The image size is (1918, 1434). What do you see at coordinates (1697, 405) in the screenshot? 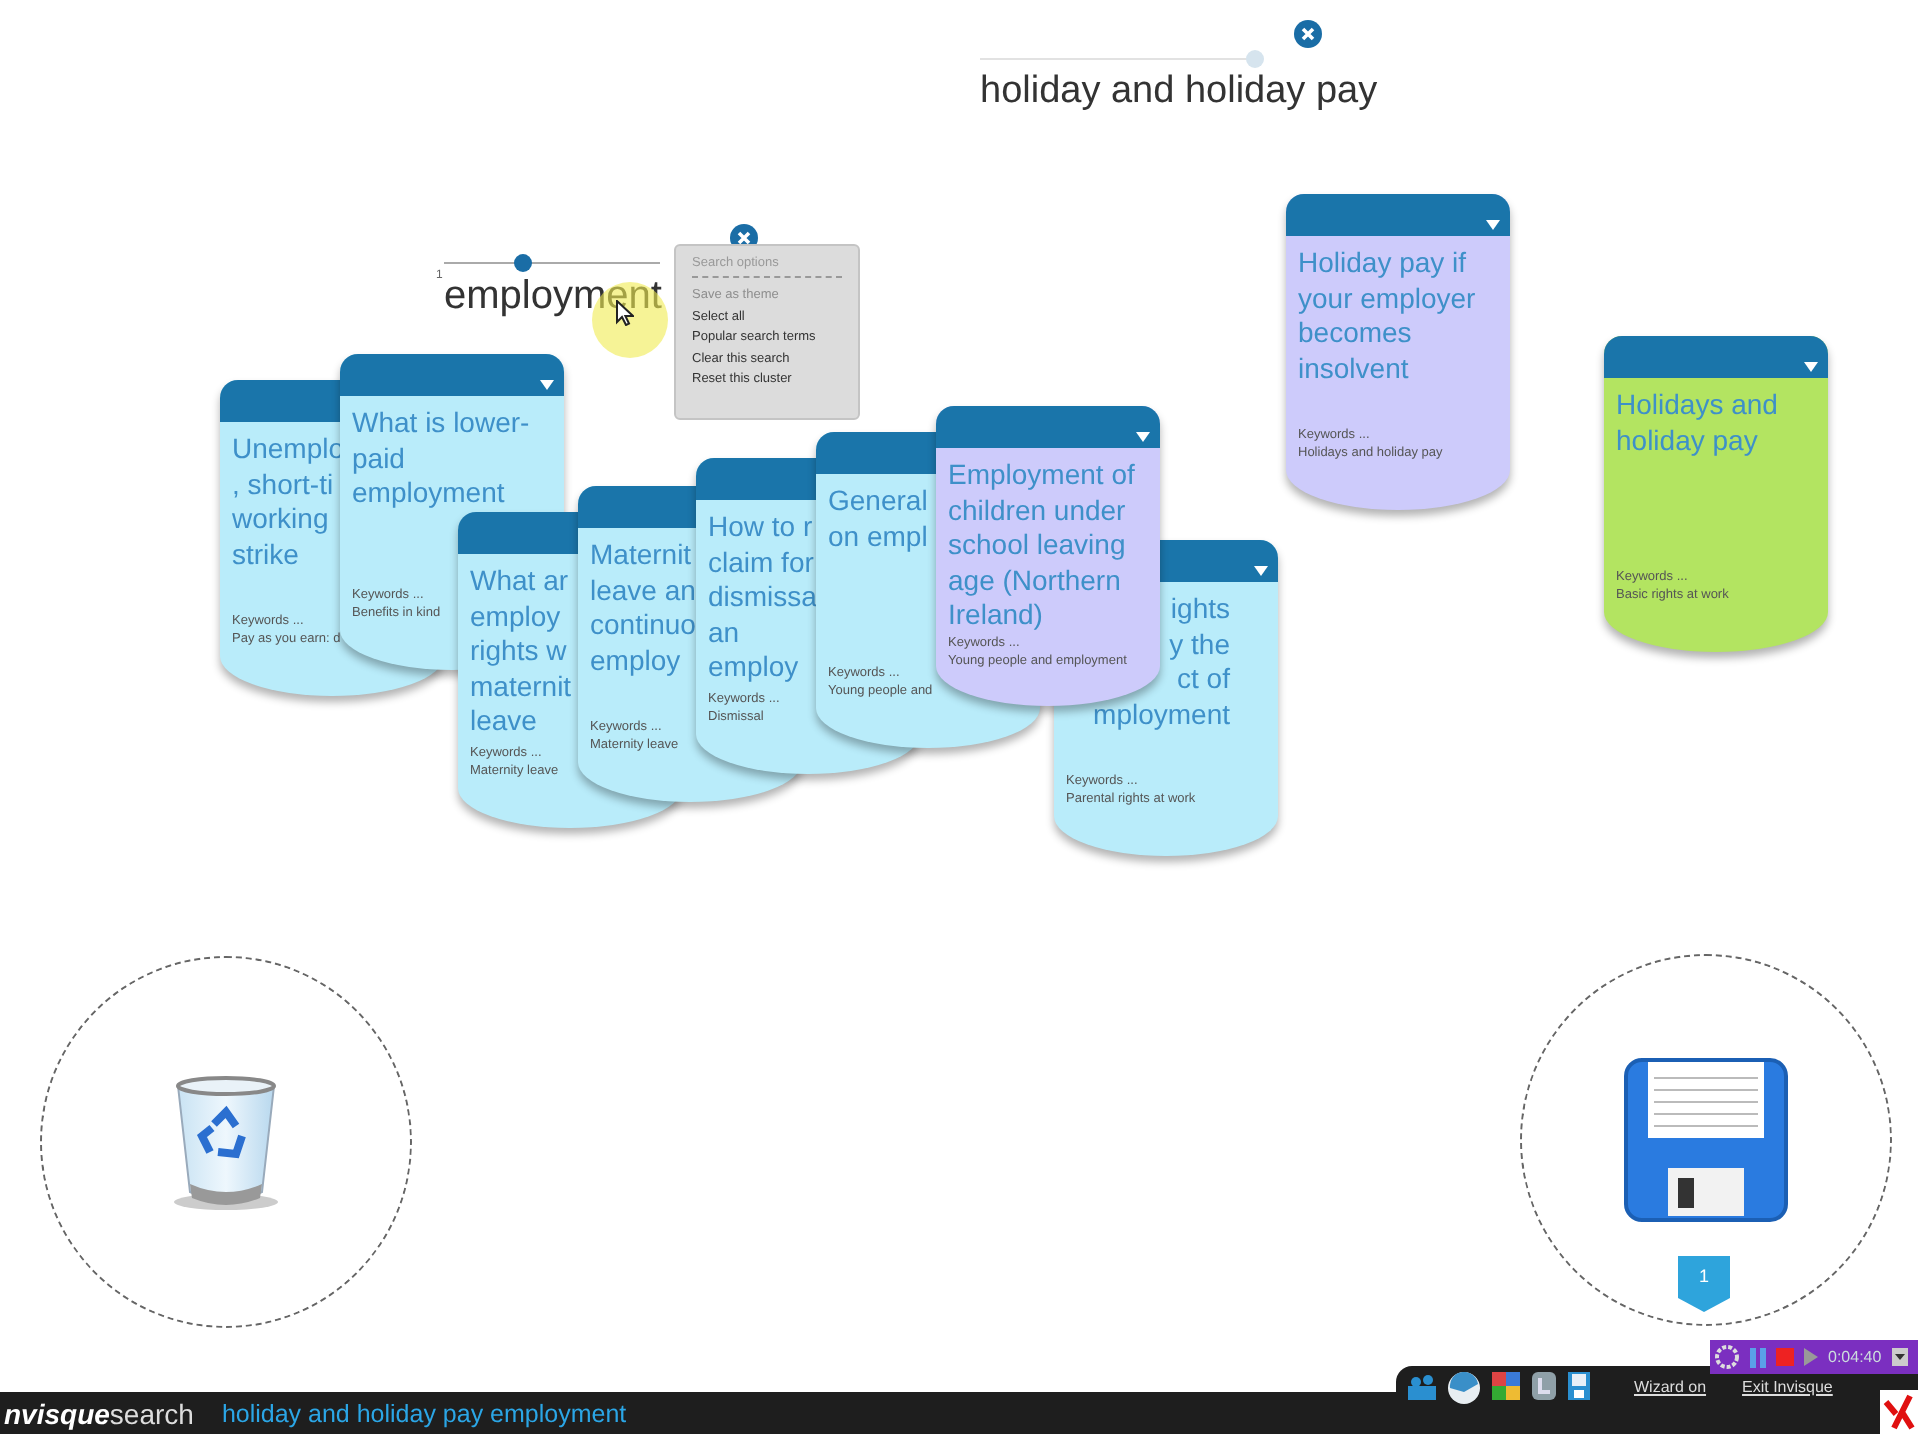
I see `card-title-line: Holidays and` at bounding box center [1697, 405].